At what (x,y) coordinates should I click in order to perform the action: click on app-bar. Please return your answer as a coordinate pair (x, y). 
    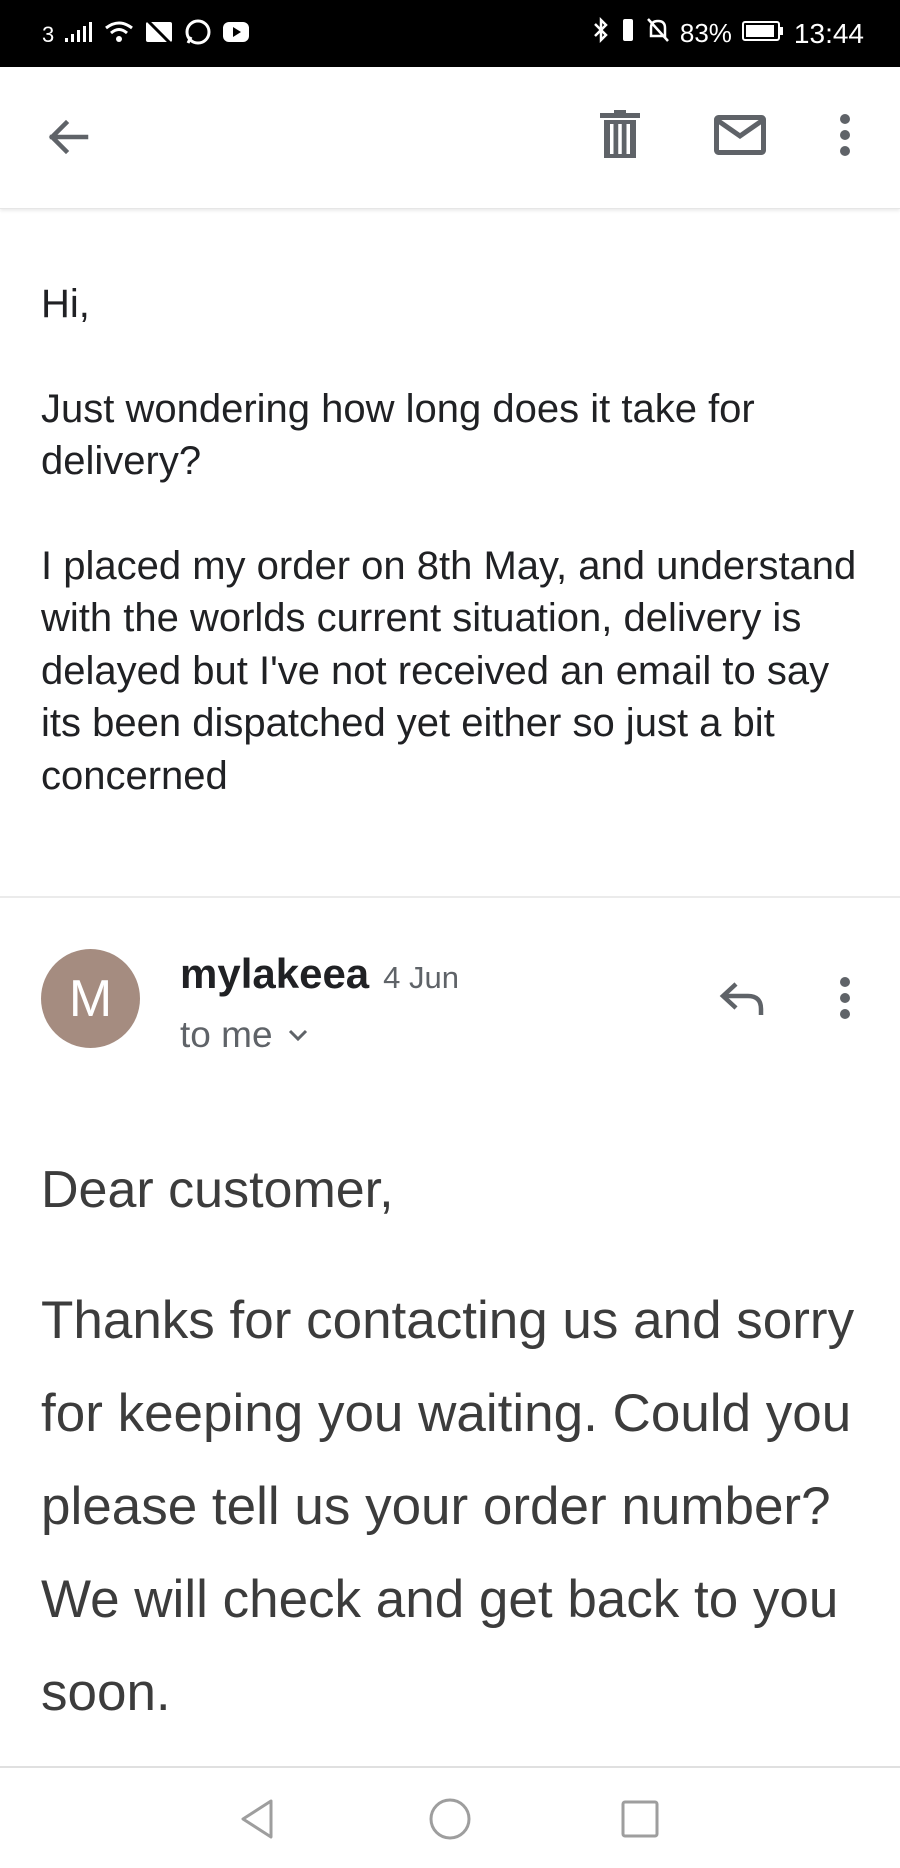
    Looking at the image, I should click on (450, 138).